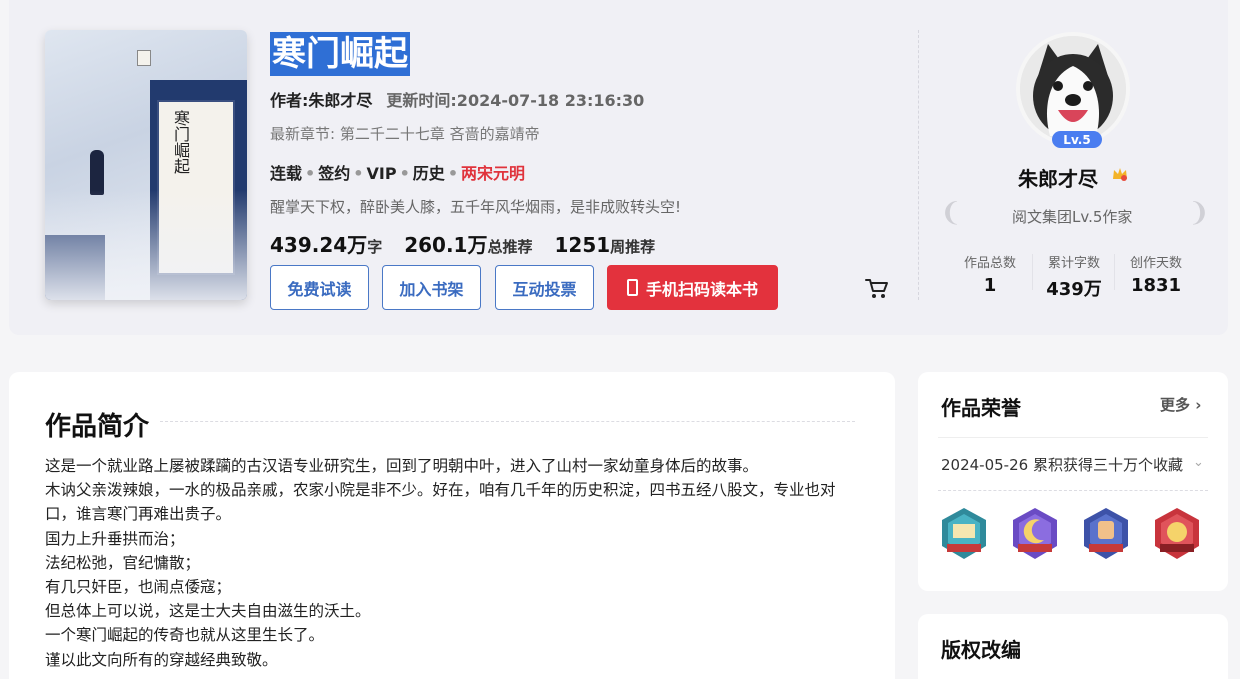 This screenshot has height=679, width=1240. I want to click on book-stats: 439.24万字 260.1万总推荐 1251周推荐, so click(462, 243).